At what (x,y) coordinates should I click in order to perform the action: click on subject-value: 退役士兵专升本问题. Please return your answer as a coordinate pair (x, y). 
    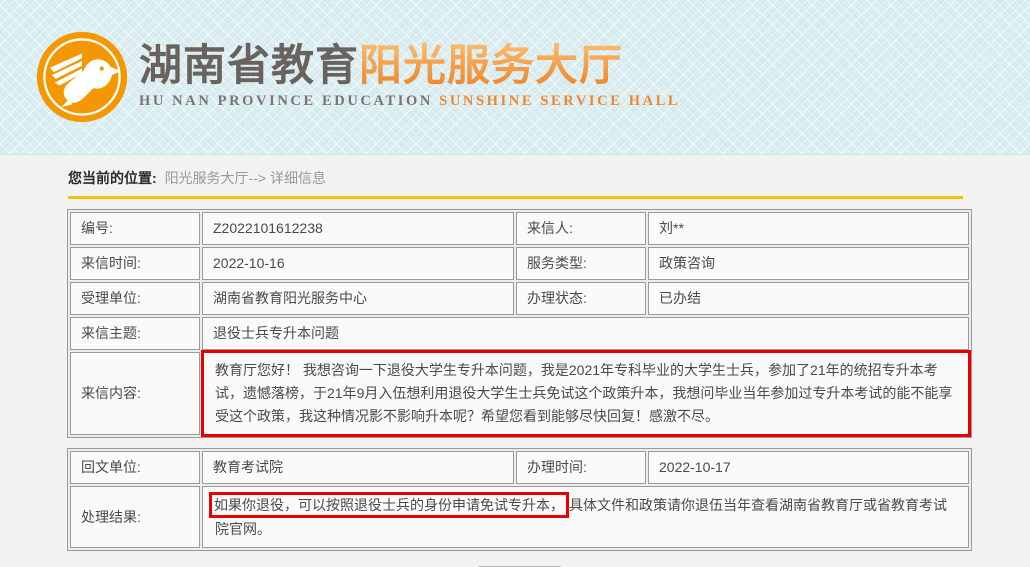
    Looking at the image, I should click on (585, 333).